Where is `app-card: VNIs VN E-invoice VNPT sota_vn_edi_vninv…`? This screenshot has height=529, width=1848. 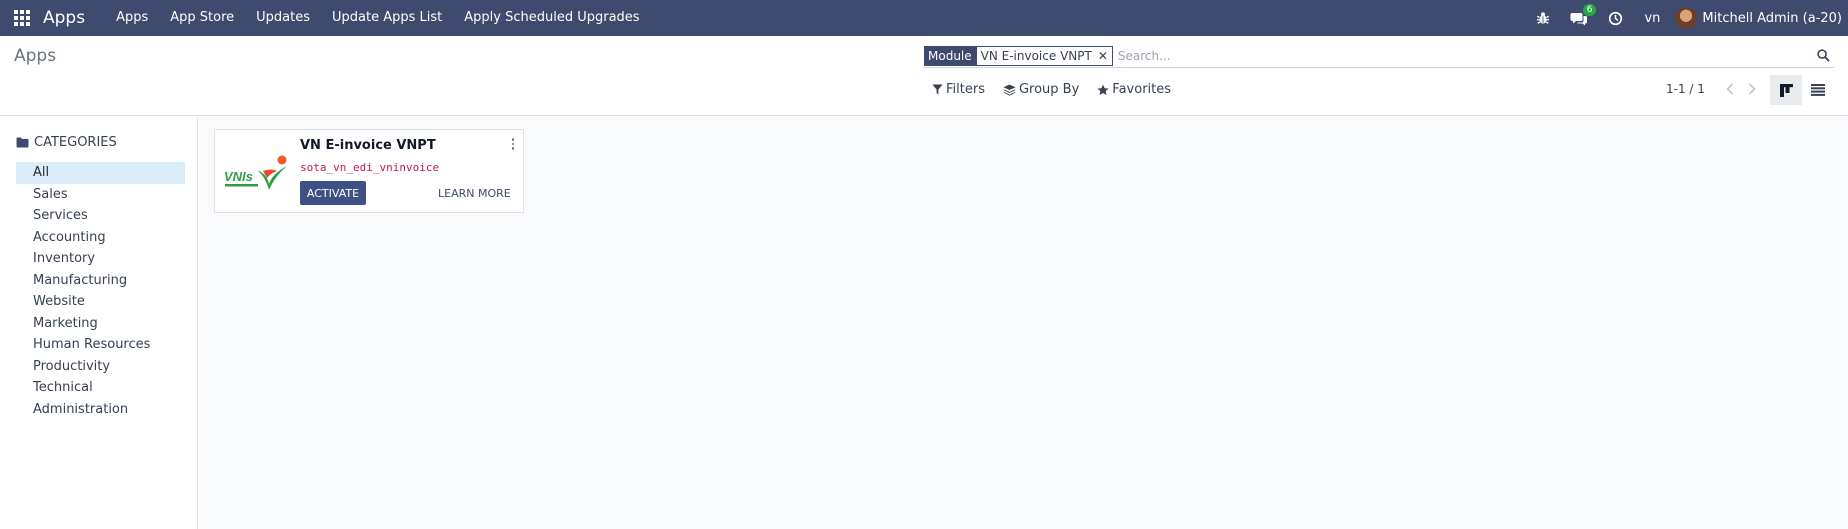
app-card: VNIs VN E-invoice VNPT sota_vn_edi_vninv… is located at coordinates (369, 171).